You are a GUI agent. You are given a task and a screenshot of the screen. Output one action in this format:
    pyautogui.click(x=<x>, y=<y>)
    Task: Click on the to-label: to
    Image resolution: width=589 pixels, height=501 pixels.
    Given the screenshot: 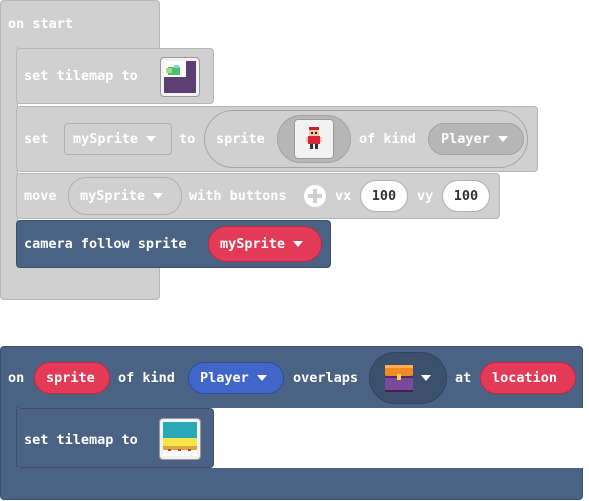 What is the action you would take?
    pyautogui.click(x=187, y=139)
    